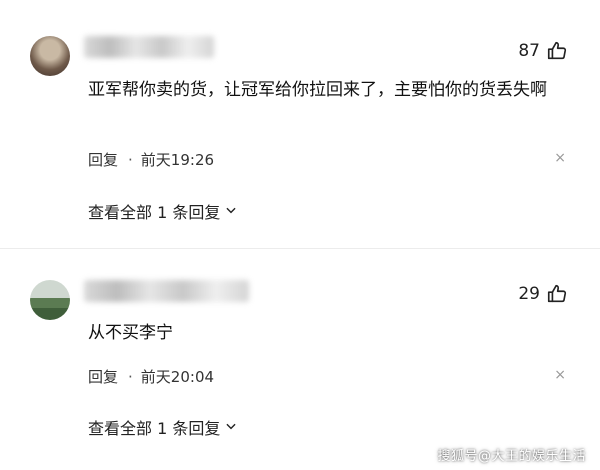  I want to click on comment-meta: 回复 · 前天19:26, so click(151, 159).